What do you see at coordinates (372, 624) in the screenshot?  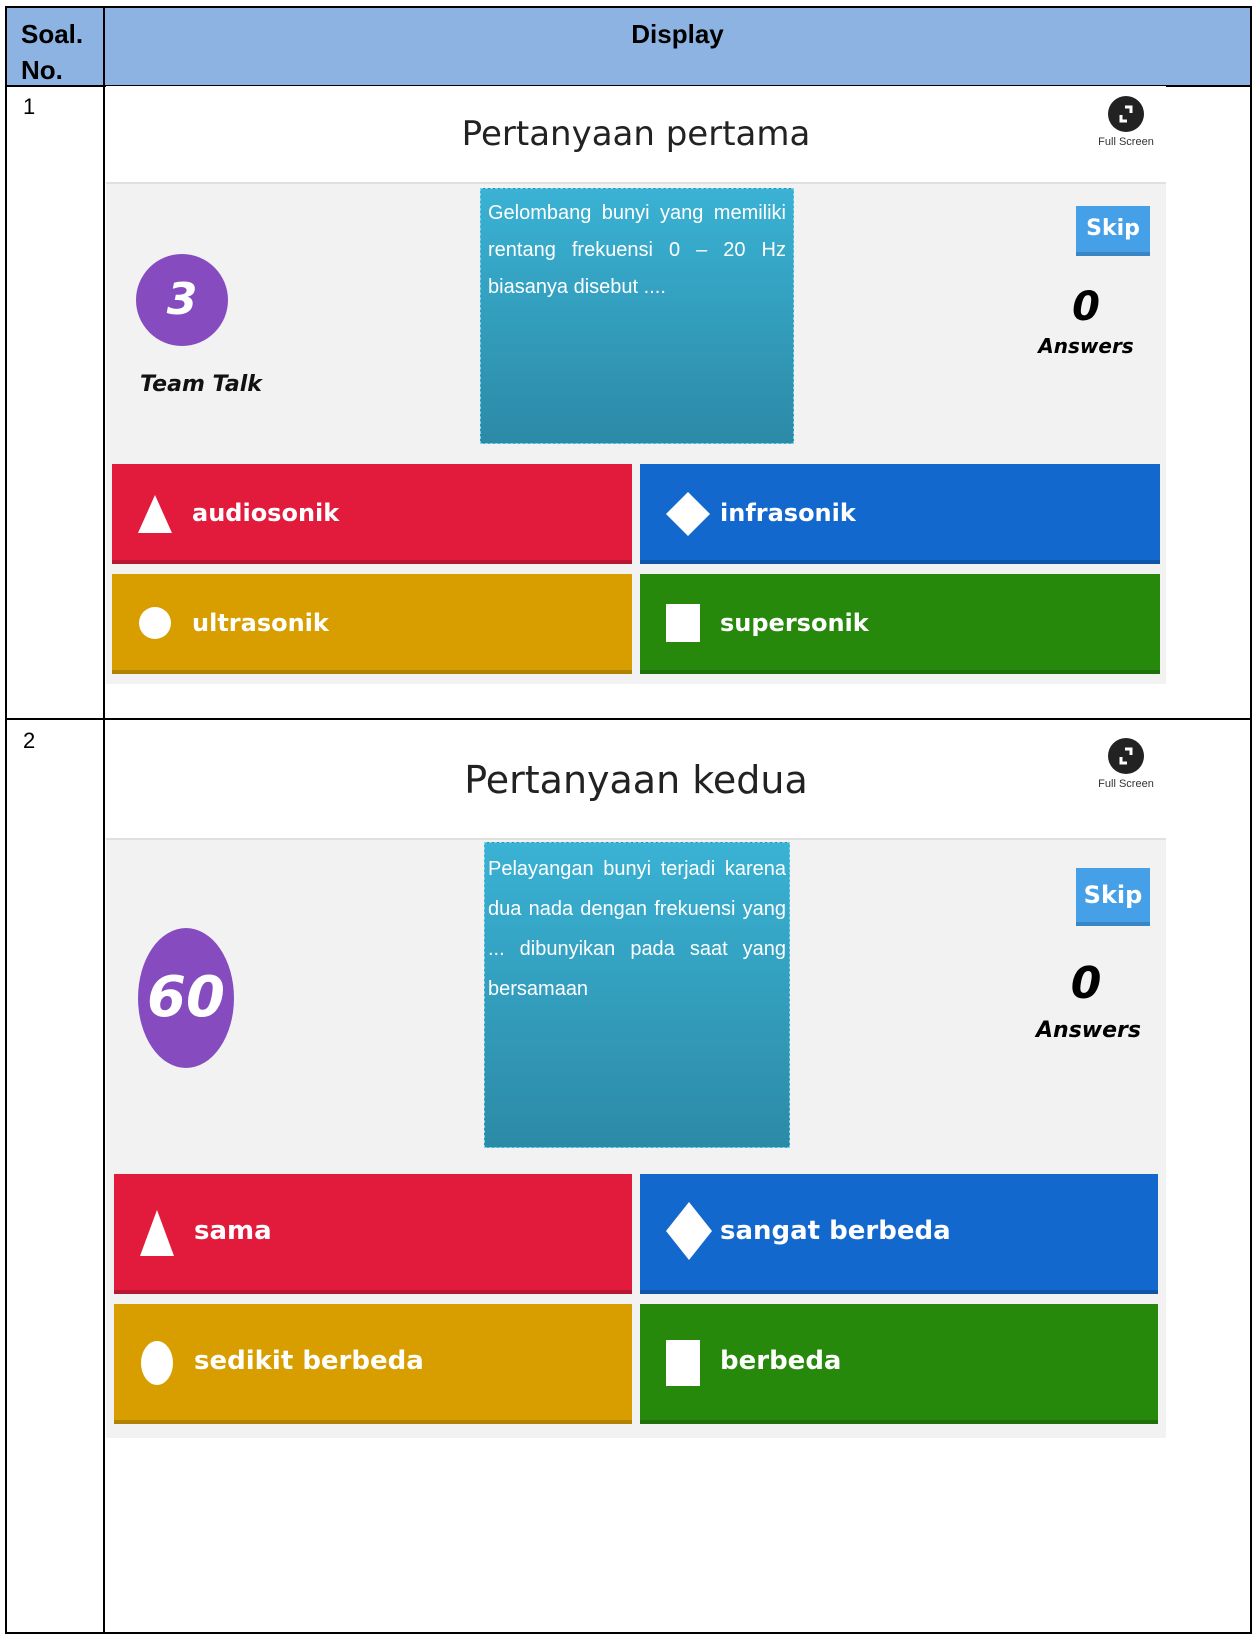 I see `answer-choice: ultrasonik` at bounding box center [372, 624].